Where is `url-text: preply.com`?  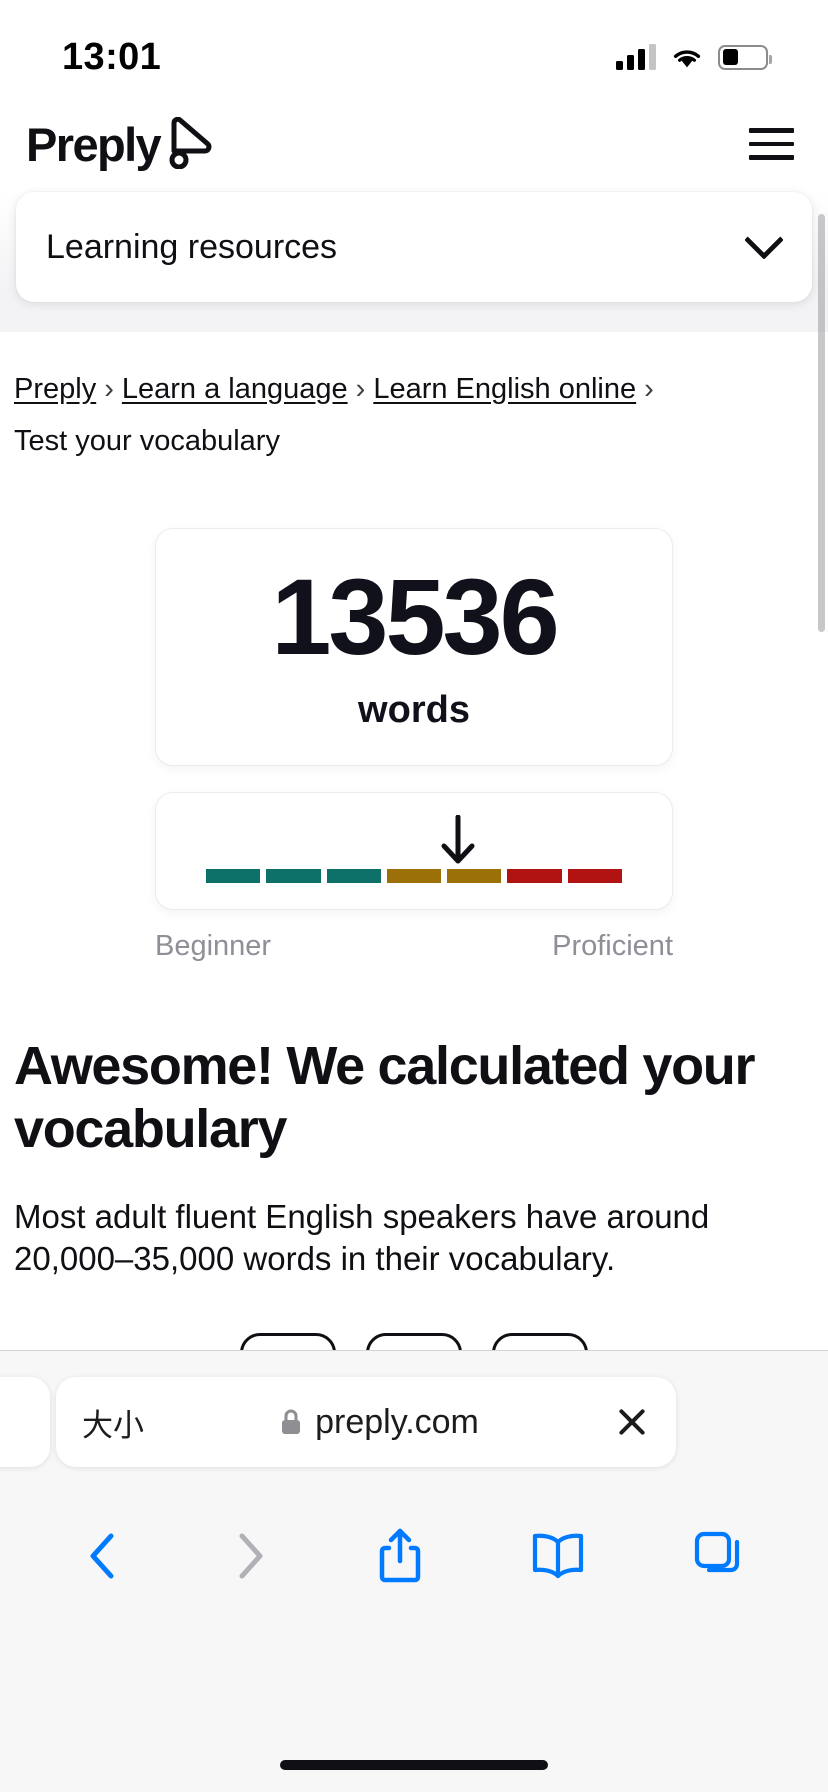 url-text: preply.com is located at coordinates (397, 1421).